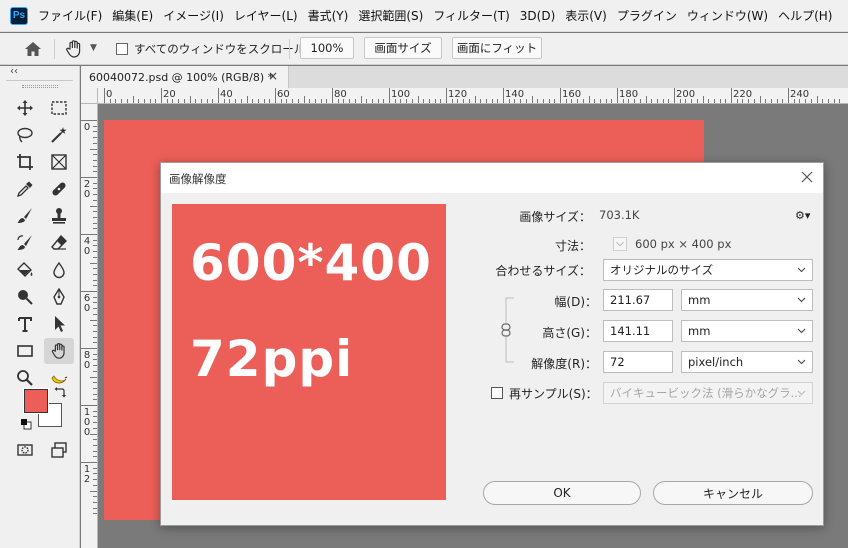 This screenshot has height=548, width=848. What do you see at coordinates (638, 300) in the screenshot?
I see `width-input: 211.67` at bounding box center [638, 300].